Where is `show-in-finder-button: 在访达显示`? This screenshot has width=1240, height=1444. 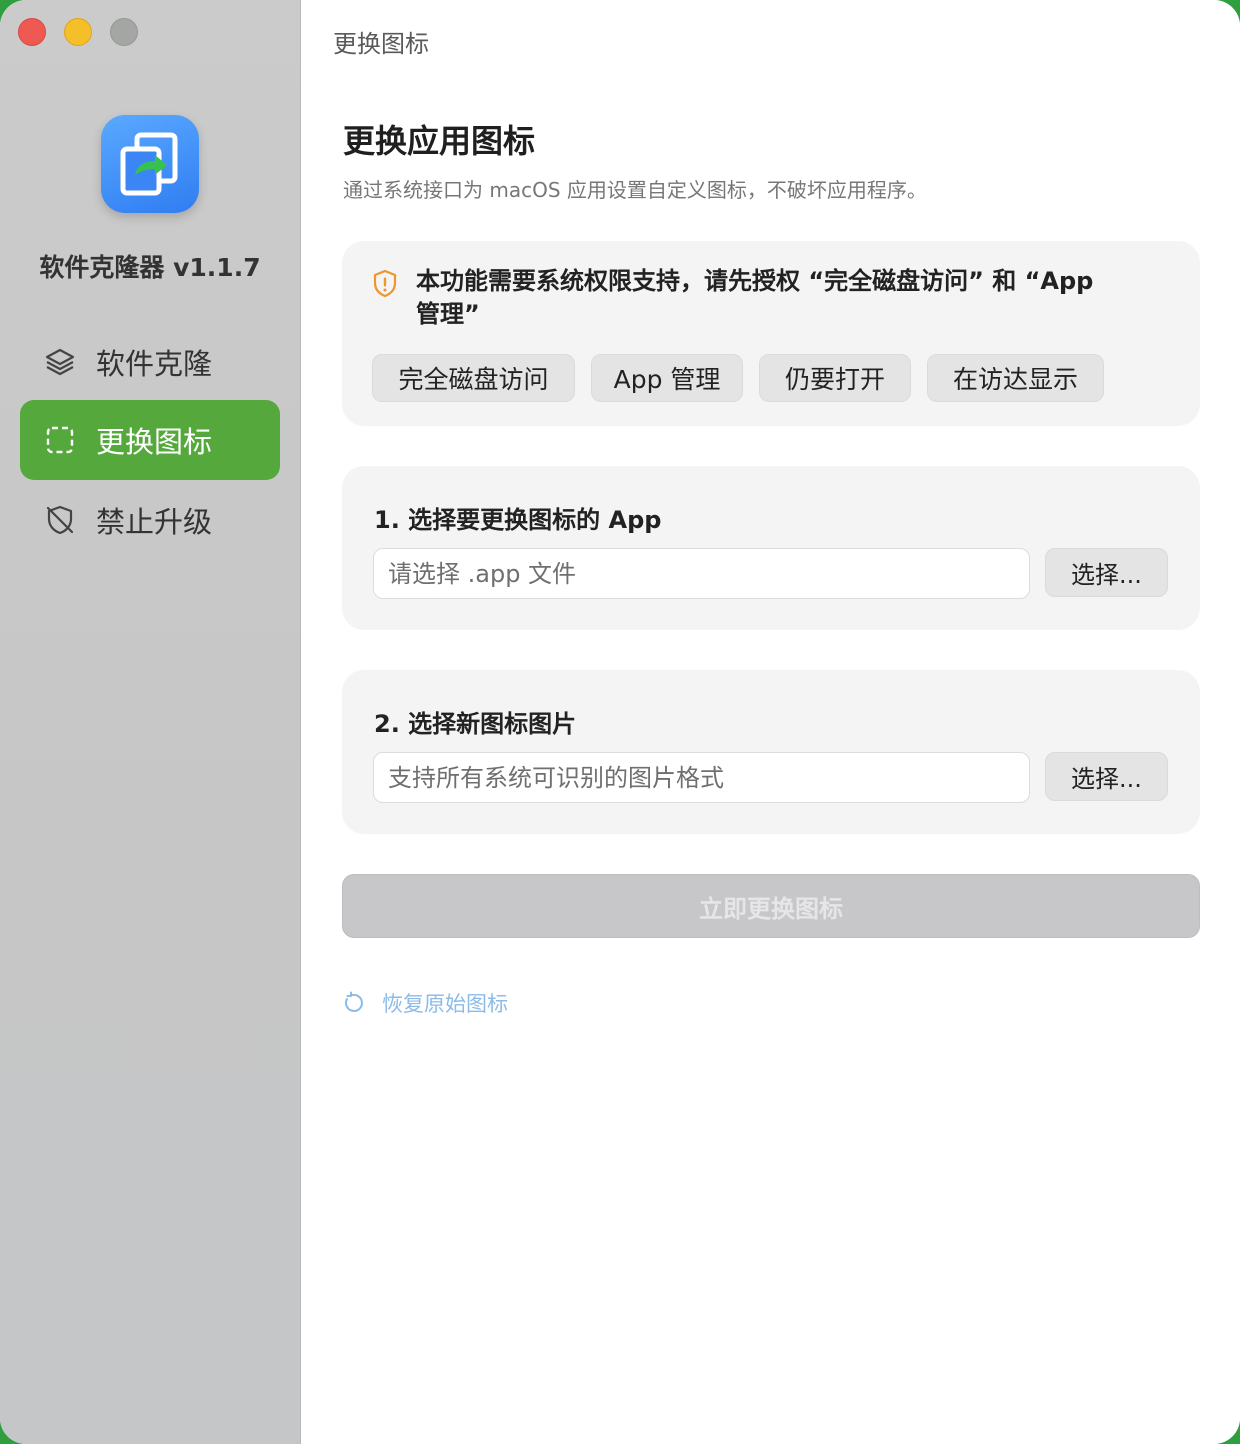 show-in-finder-button: 在访达显示 is located at coordinates (1015, 378).